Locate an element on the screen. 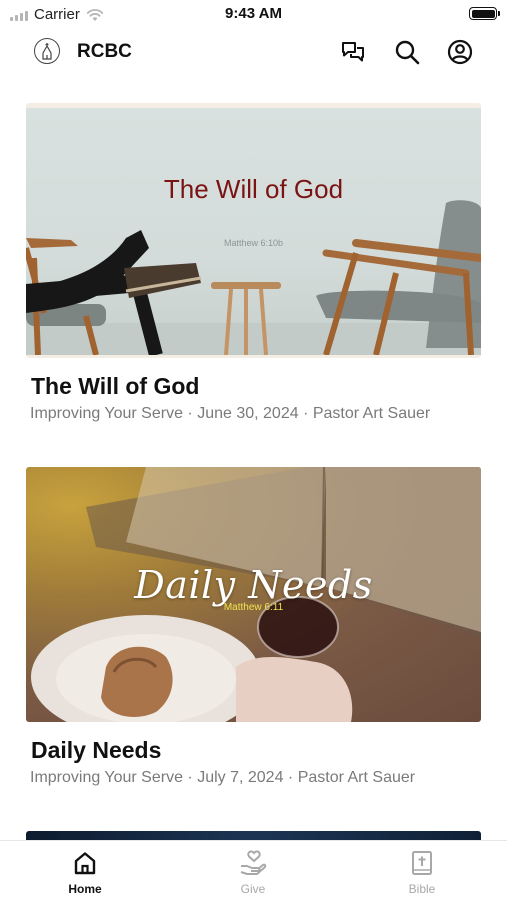  home-icon is located at coordinates (85, 863).